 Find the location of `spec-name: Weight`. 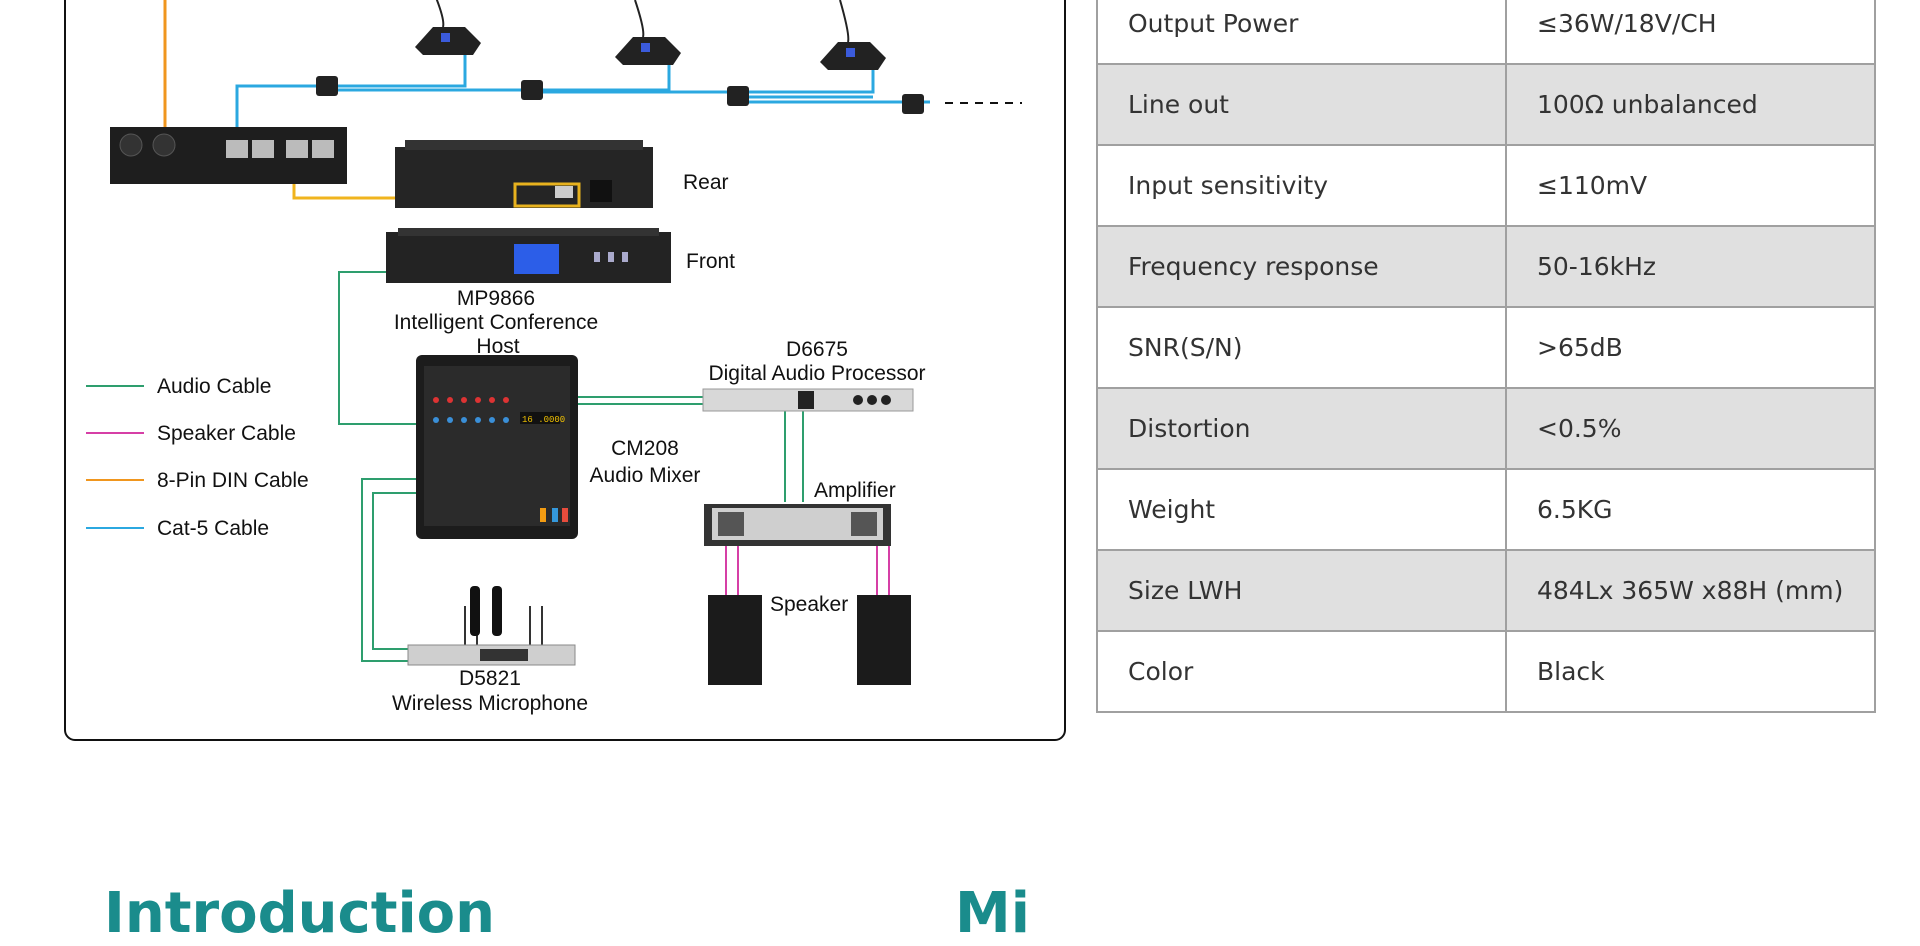

spec-name: Weight is located at coordinates (1301, 509).